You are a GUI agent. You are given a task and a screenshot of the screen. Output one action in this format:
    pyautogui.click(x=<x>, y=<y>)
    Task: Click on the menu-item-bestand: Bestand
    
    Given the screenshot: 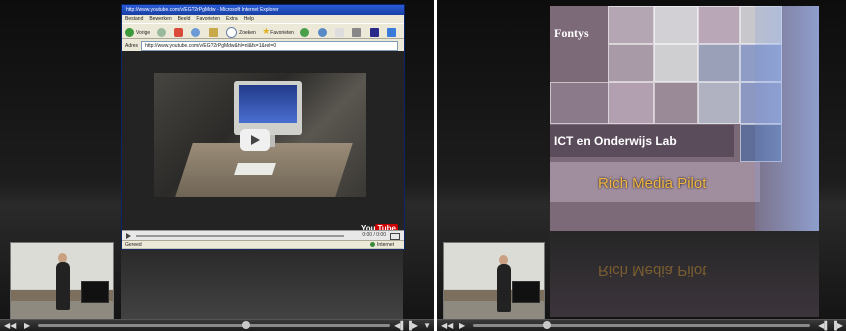 What is the action you would take?
    pyautogui.click(x=134, y=19)
    